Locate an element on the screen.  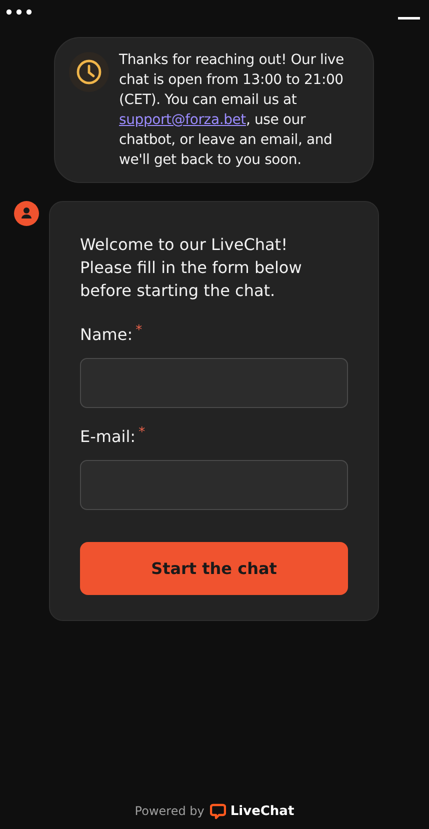
start-chat-button: Start the chat is located at coordinates (214, 568).